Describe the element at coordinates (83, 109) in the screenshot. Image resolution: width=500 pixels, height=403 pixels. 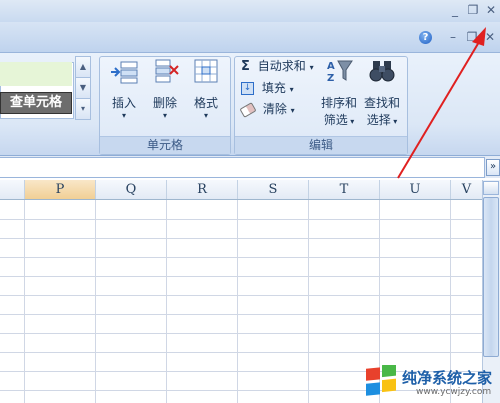
I see `gallery-more-button: ▾` at that location.